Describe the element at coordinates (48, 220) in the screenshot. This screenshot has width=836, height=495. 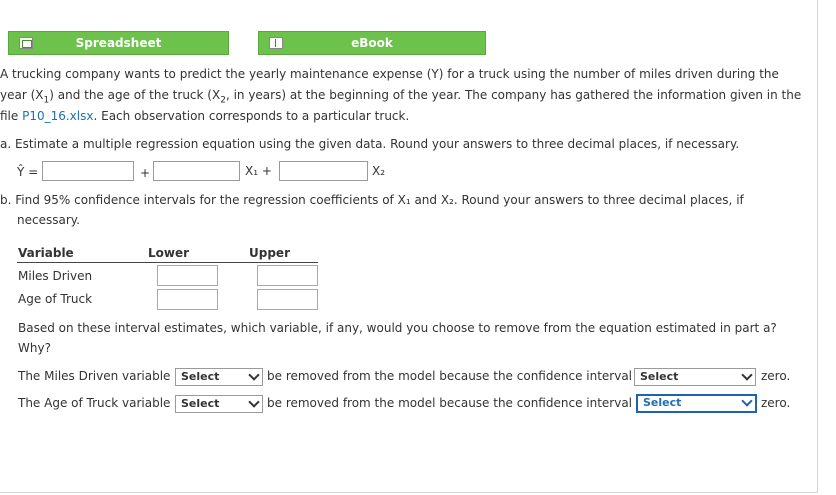
I see `part-b-prompt-line-2: necessary.` at that location.